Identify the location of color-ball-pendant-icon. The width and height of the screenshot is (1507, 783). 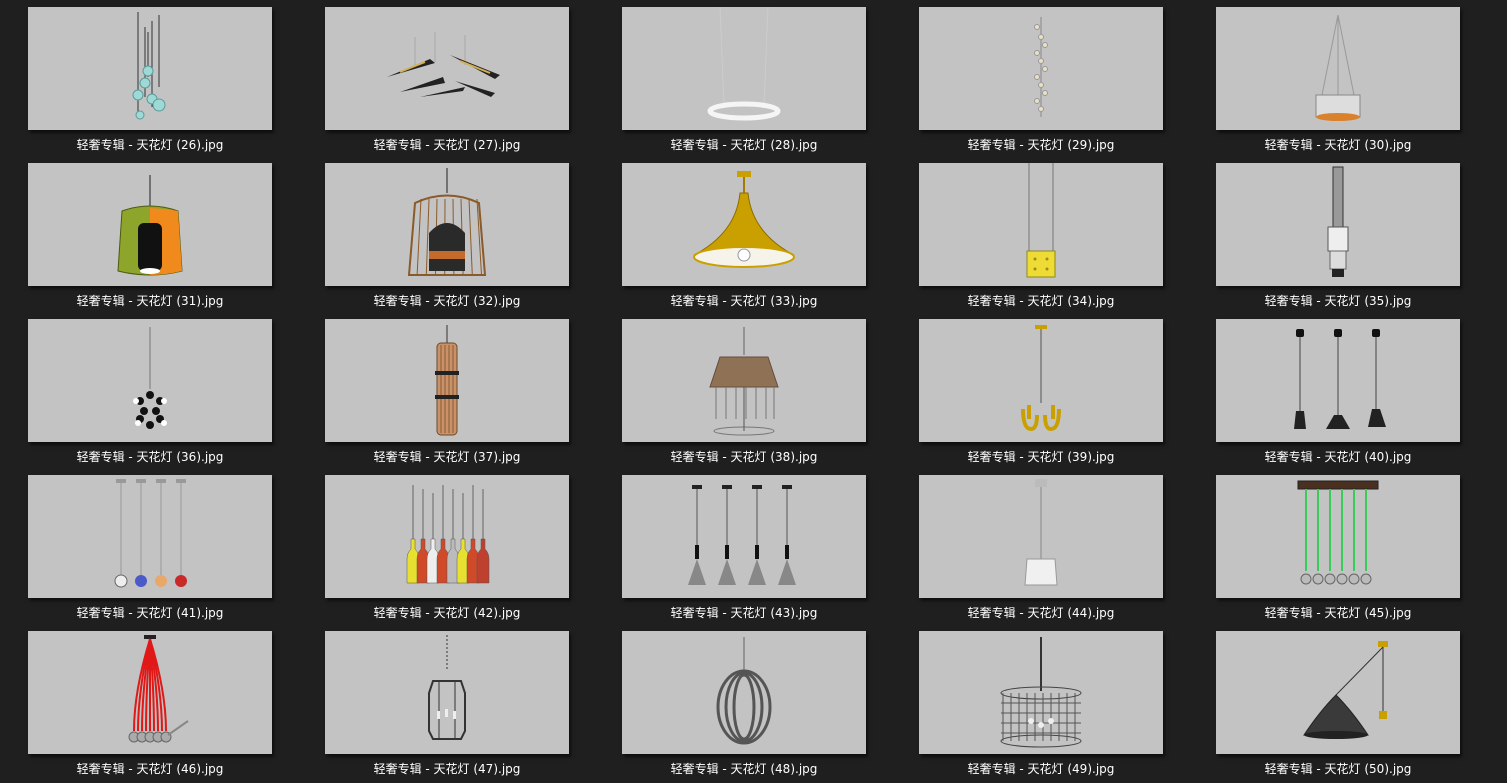
(150, 536).